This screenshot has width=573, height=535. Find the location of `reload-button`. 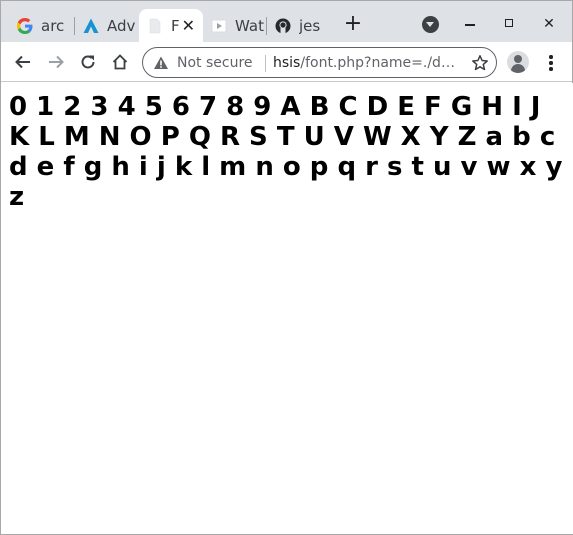

reload-button is located at coordinates (88, 62).